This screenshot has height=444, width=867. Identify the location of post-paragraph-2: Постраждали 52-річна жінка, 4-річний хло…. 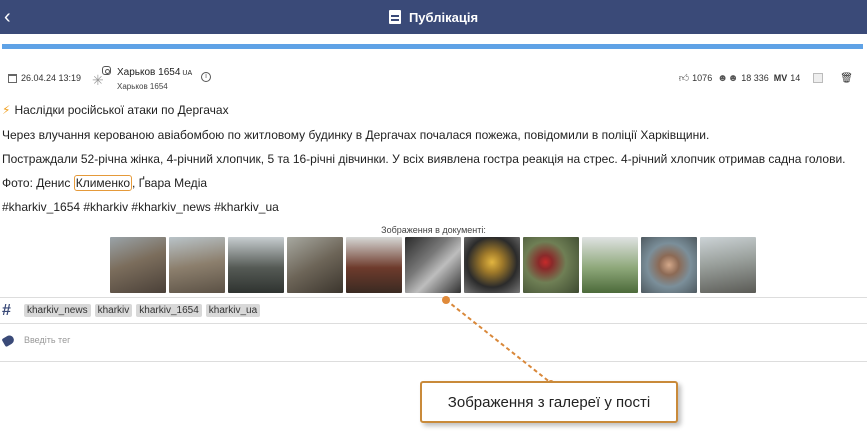
(424, 159).